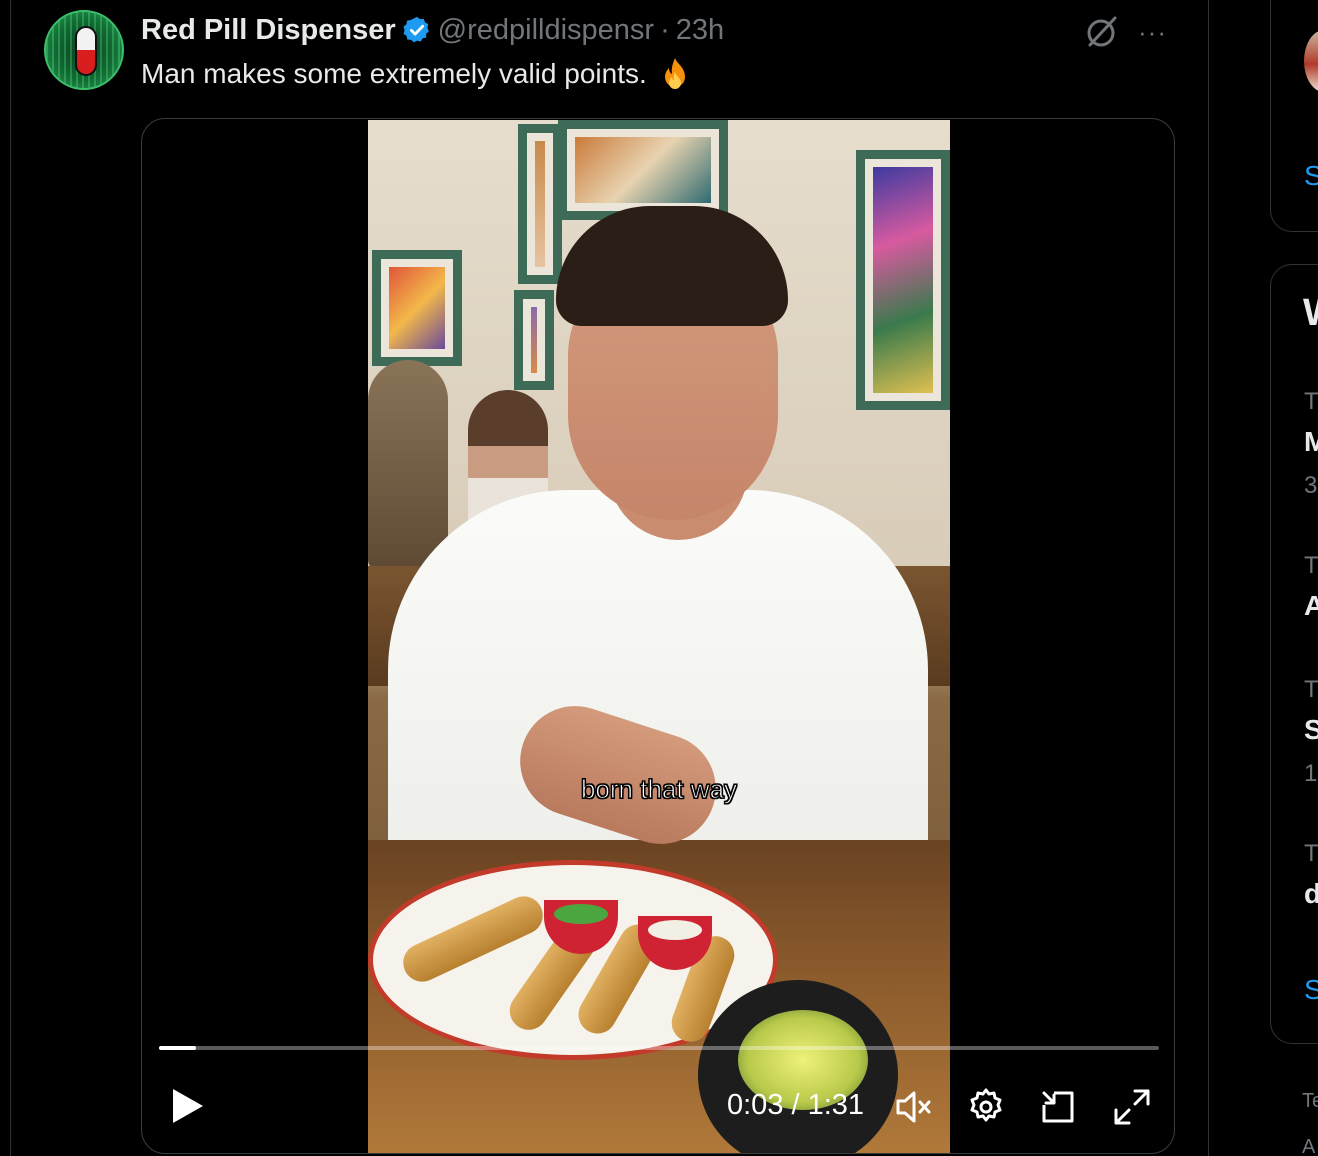 The image size is (1318, 1156). Describe the element at coordinates (796, 1105) in the screenshot. I see `video-timecode: 0:03 / 1:31` at that location.